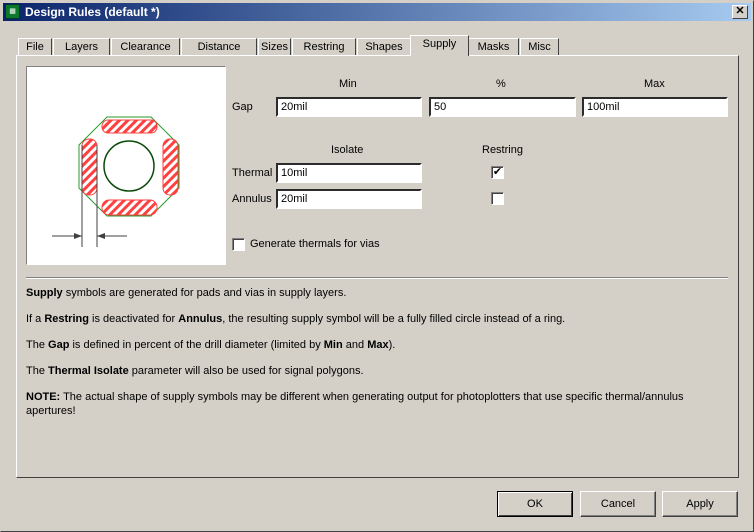 The height and width of the screenshot is (532, 754). I want to click on help-bold-text: Annulus, so click(200, 319).